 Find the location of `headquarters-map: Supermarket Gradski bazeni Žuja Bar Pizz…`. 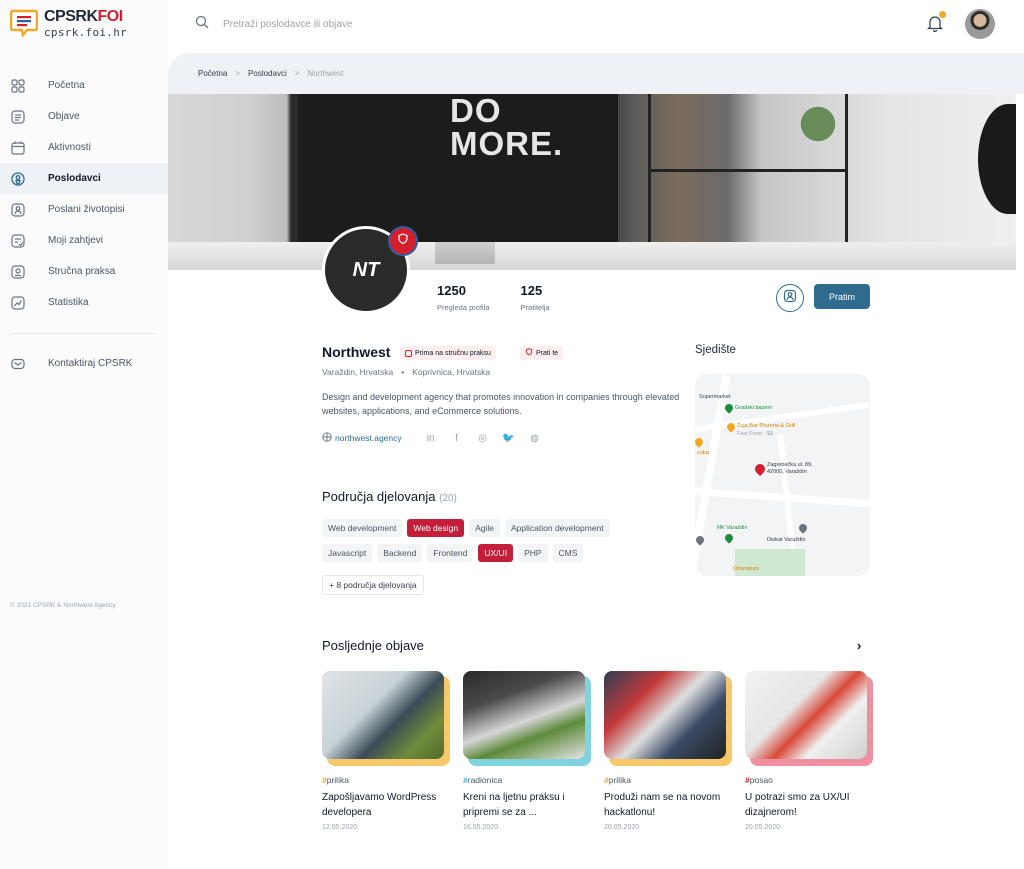

headquarters-map: Supermarket Gradski bazeni Žuja Bar Pizz… is located at coordinates (782, 475).